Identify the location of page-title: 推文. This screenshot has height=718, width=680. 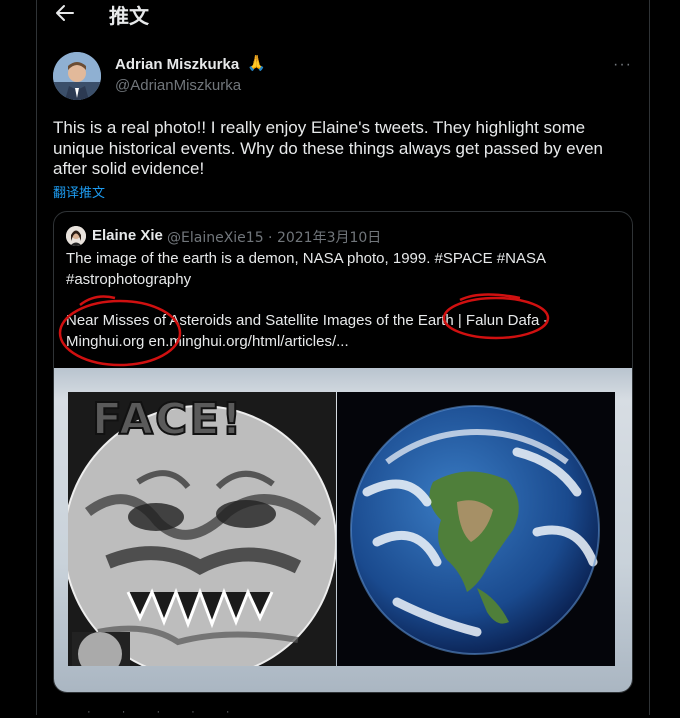
(129, 16).